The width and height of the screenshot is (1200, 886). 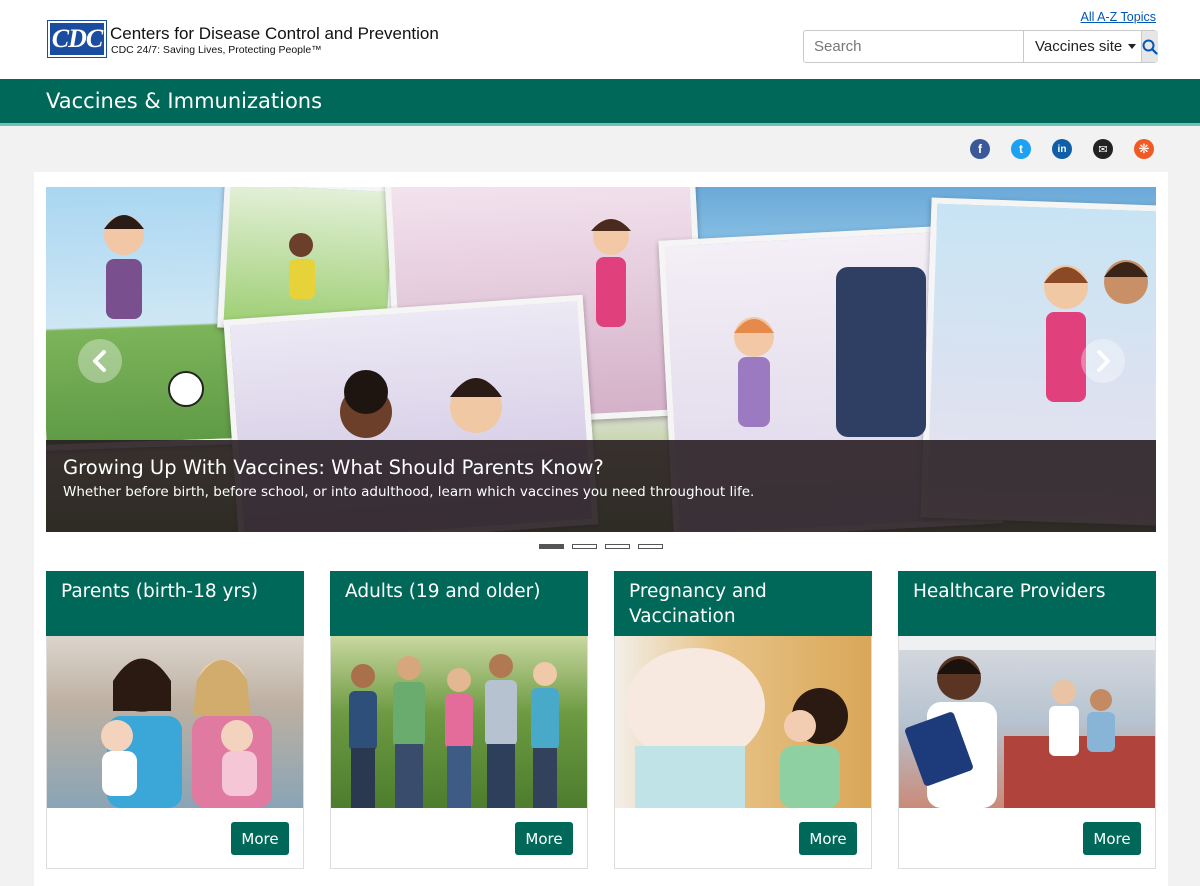 I want to click on site-scope-label: Vaccines site, so click(x=1079, y=46).